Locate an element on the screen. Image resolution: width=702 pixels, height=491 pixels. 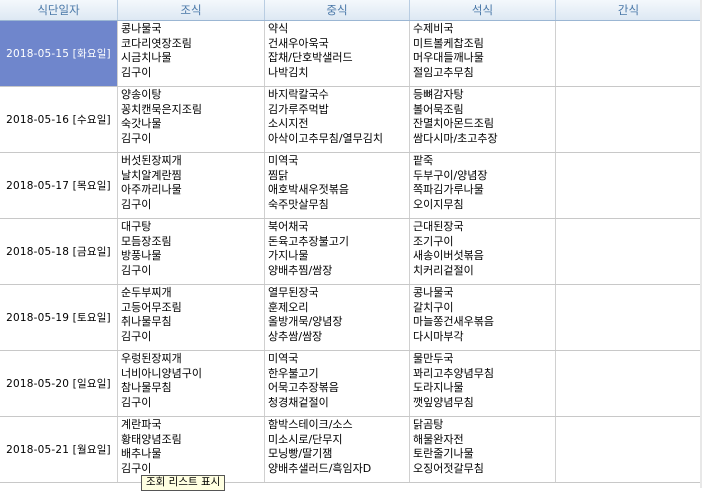
menu-item: 머우대들깨나물 is located at coordinates (448, 57).